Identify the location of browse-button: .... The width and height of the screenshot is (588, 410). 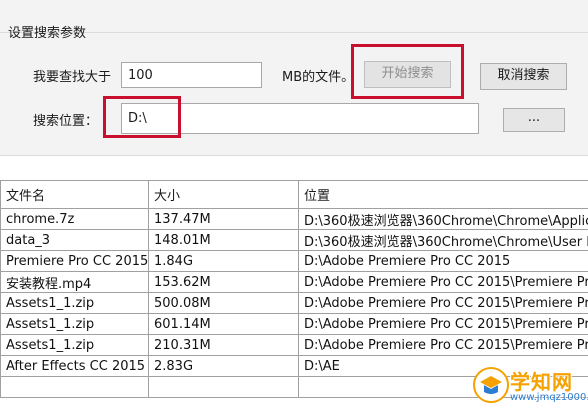
(534, 120).